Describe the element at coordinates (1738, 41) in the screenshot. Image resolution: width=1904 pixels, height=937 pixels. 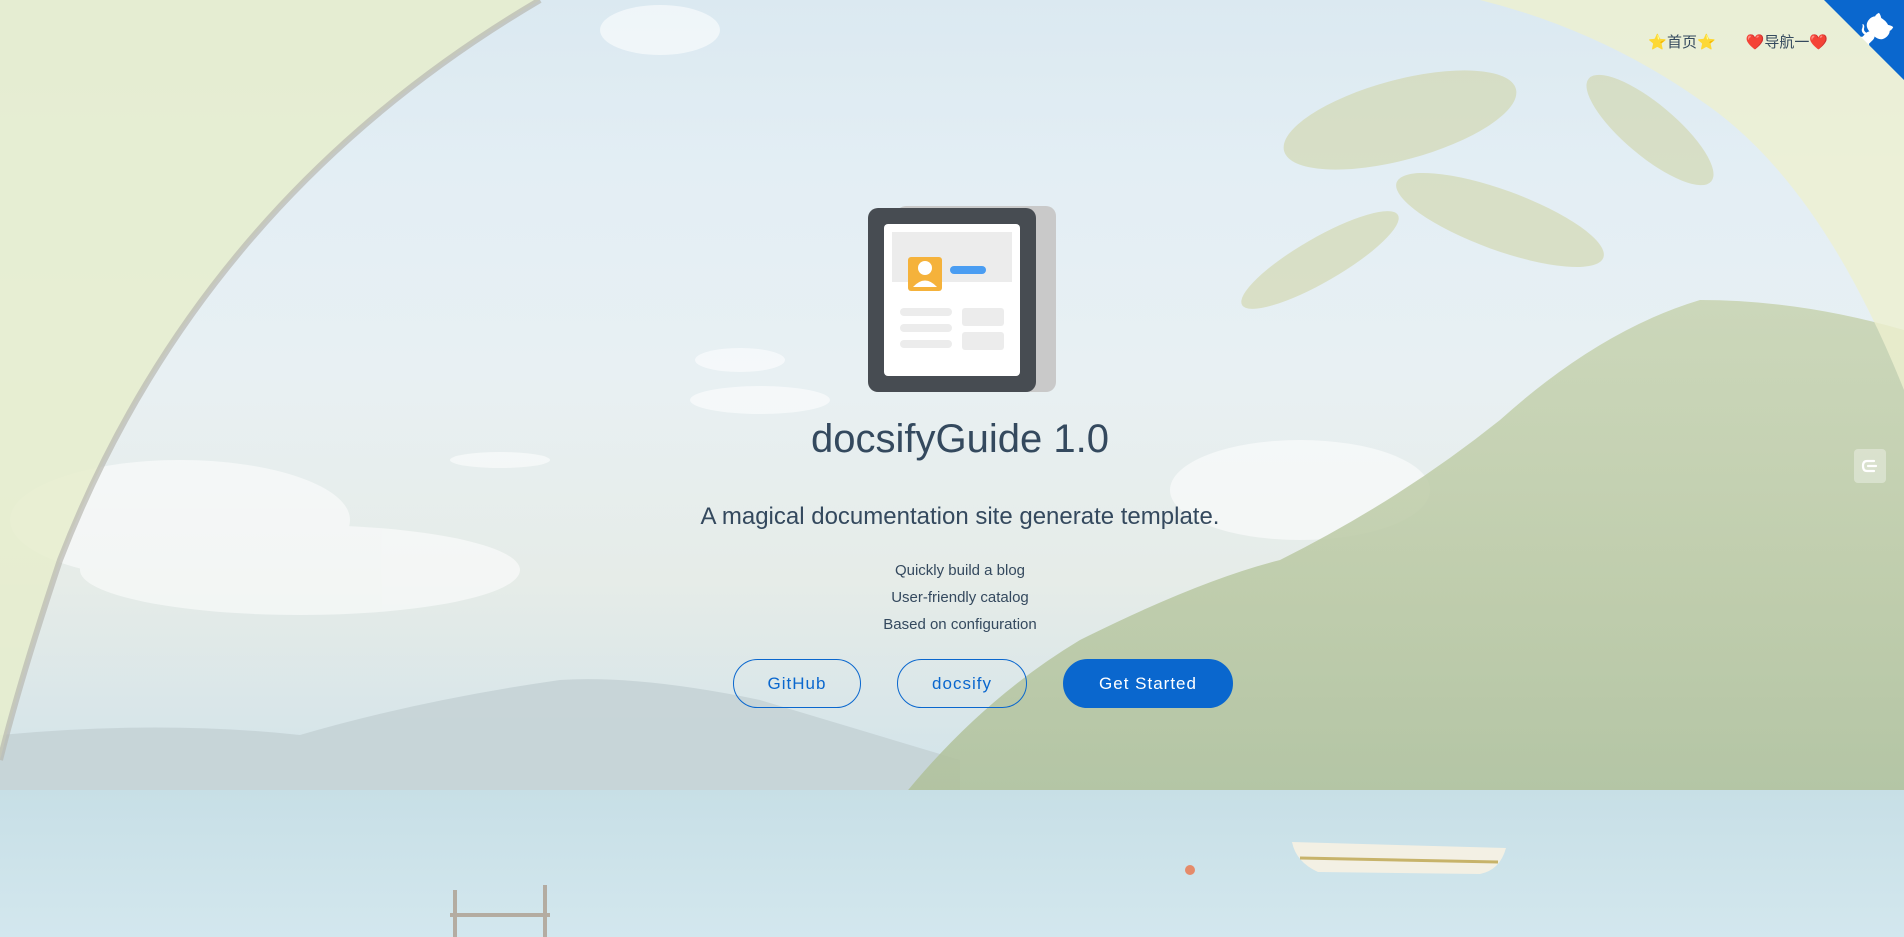
I see `top-nav: ⭐首页⭐ ❤️导航一❤️` at that location.